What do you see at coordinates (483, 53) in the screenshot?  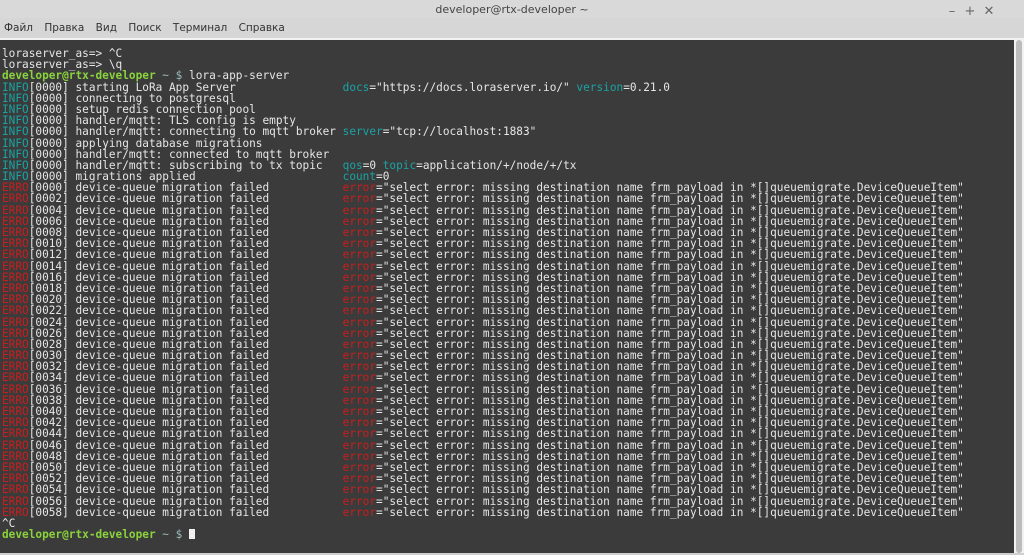 I see `terminal-line: loraserver_as=> ^C` at bounding box center [483, 53].